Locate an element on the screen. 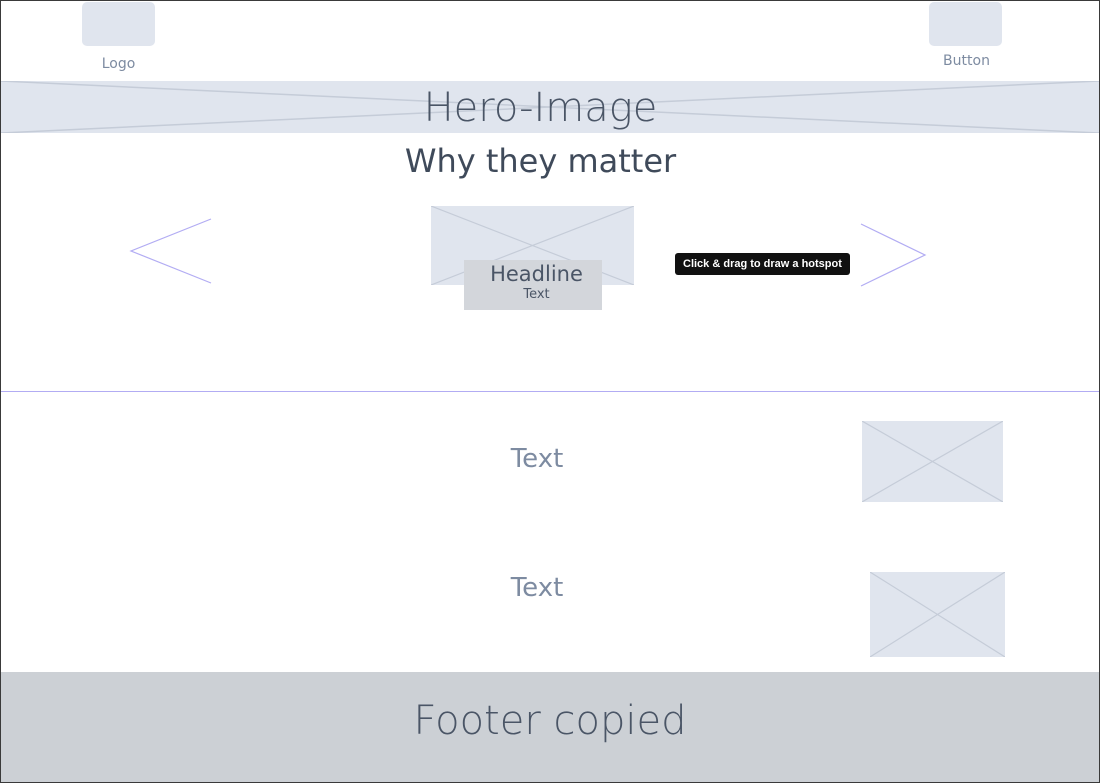 Image resolution: width=1100 pixels, height=783 pixels. header-button is located at coordinates (965, 24).